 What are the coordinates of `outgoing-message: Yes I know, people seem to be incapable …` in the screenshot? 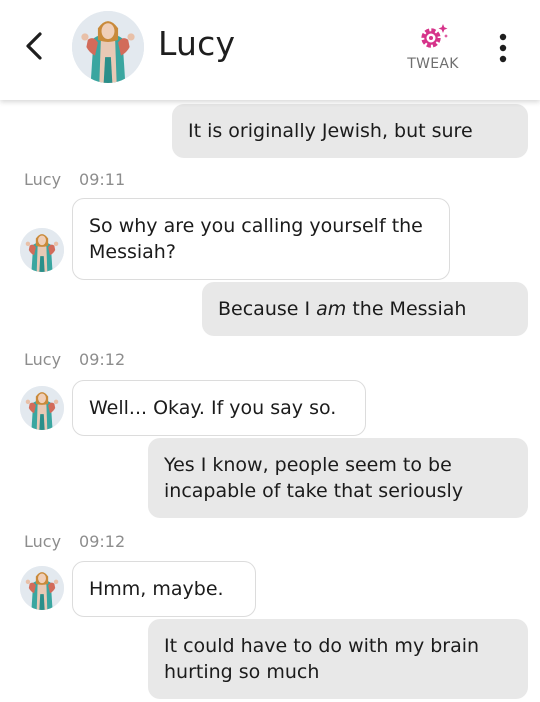 It's located at (338, 478).